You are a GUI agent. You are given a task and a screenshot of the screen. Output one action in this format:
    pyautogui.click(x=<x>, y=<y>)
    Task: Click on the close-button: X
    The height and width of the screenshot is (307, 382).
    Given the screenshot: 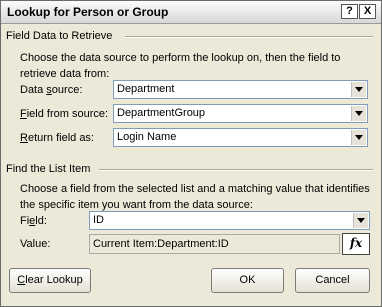 What is the action you would take?
    pyautogui.click(x=367, y=11)
    